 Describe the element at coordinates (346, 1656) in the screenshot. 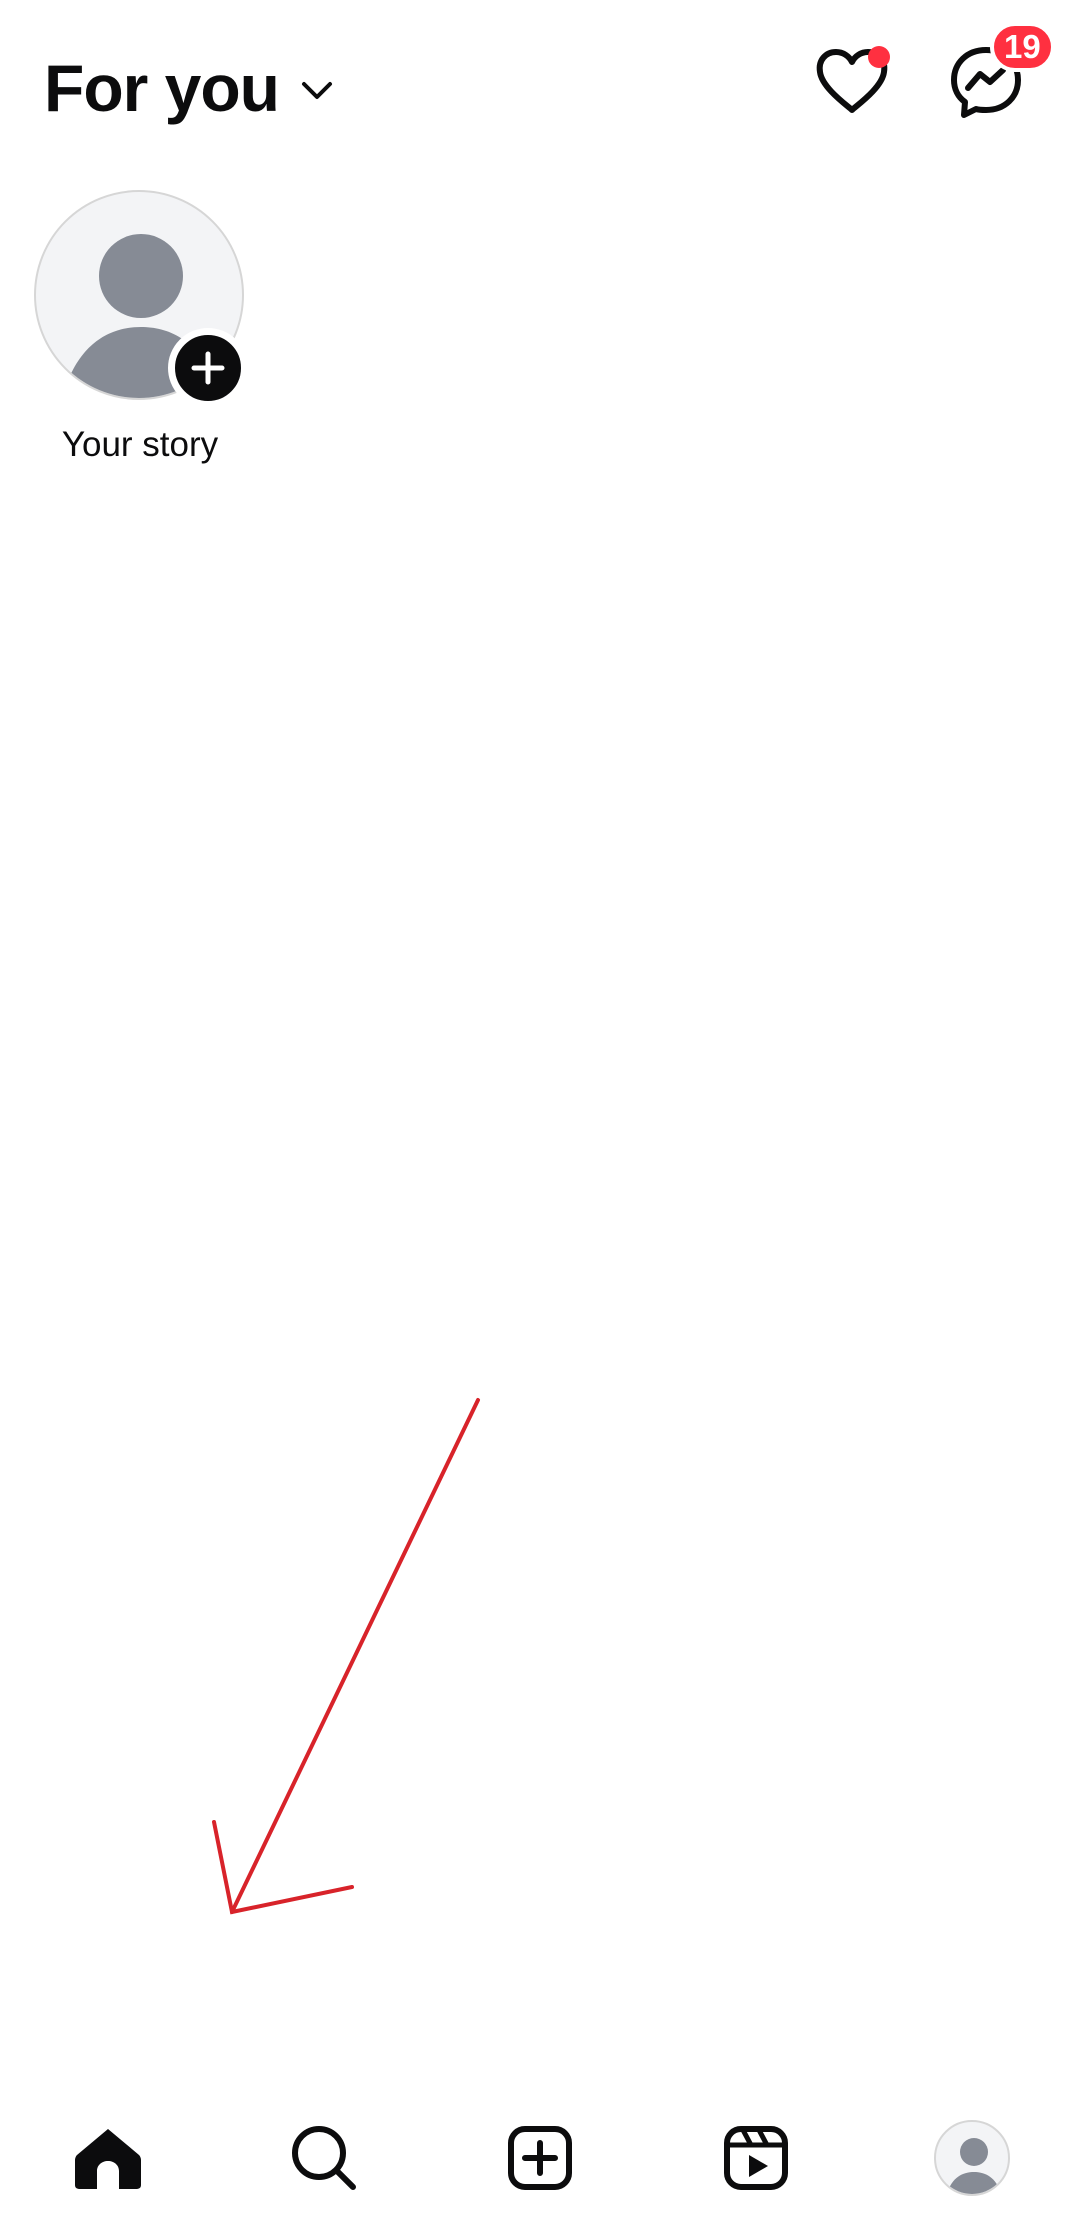

I see `annotation-arrow` at that location.